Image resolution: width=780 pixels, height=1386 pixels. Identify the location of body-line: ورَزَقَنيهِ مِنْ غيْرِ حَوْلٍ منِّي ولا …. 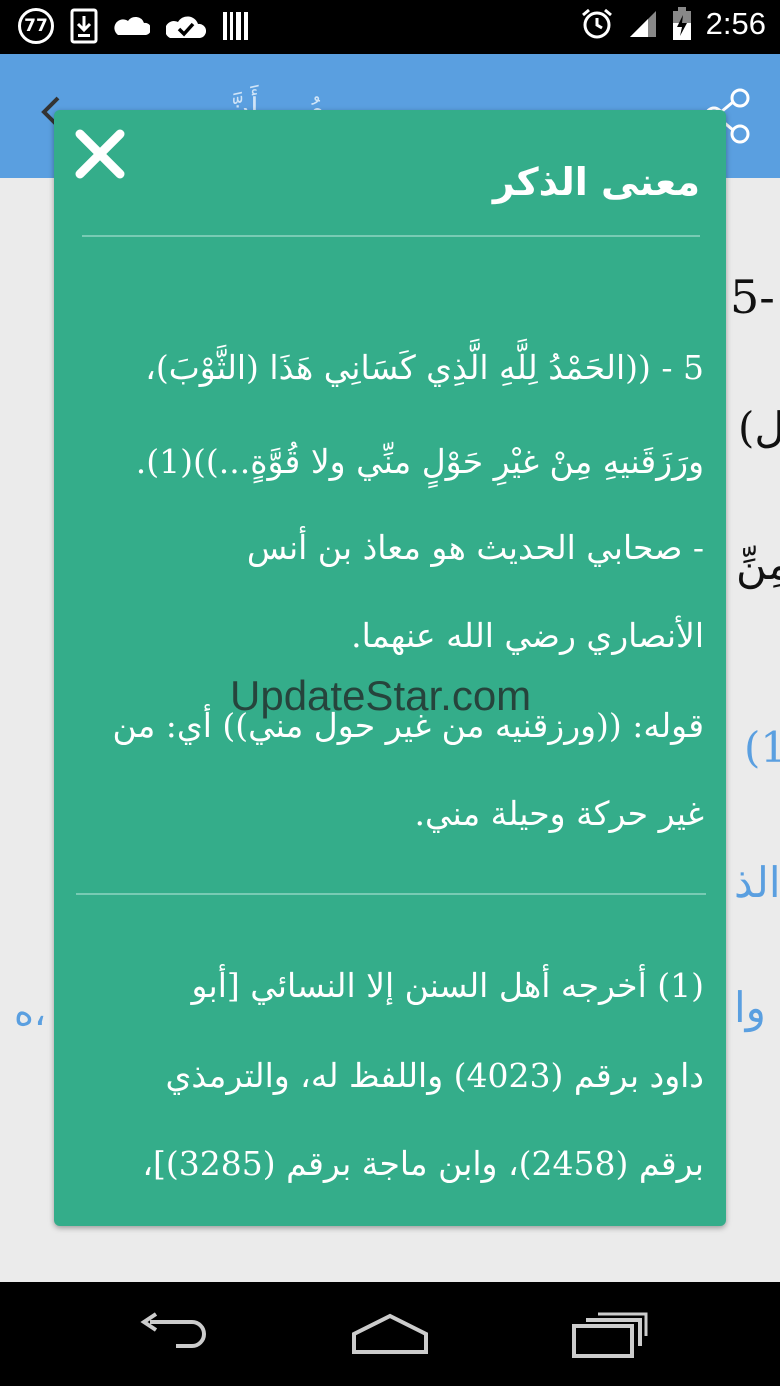
(419, 461).